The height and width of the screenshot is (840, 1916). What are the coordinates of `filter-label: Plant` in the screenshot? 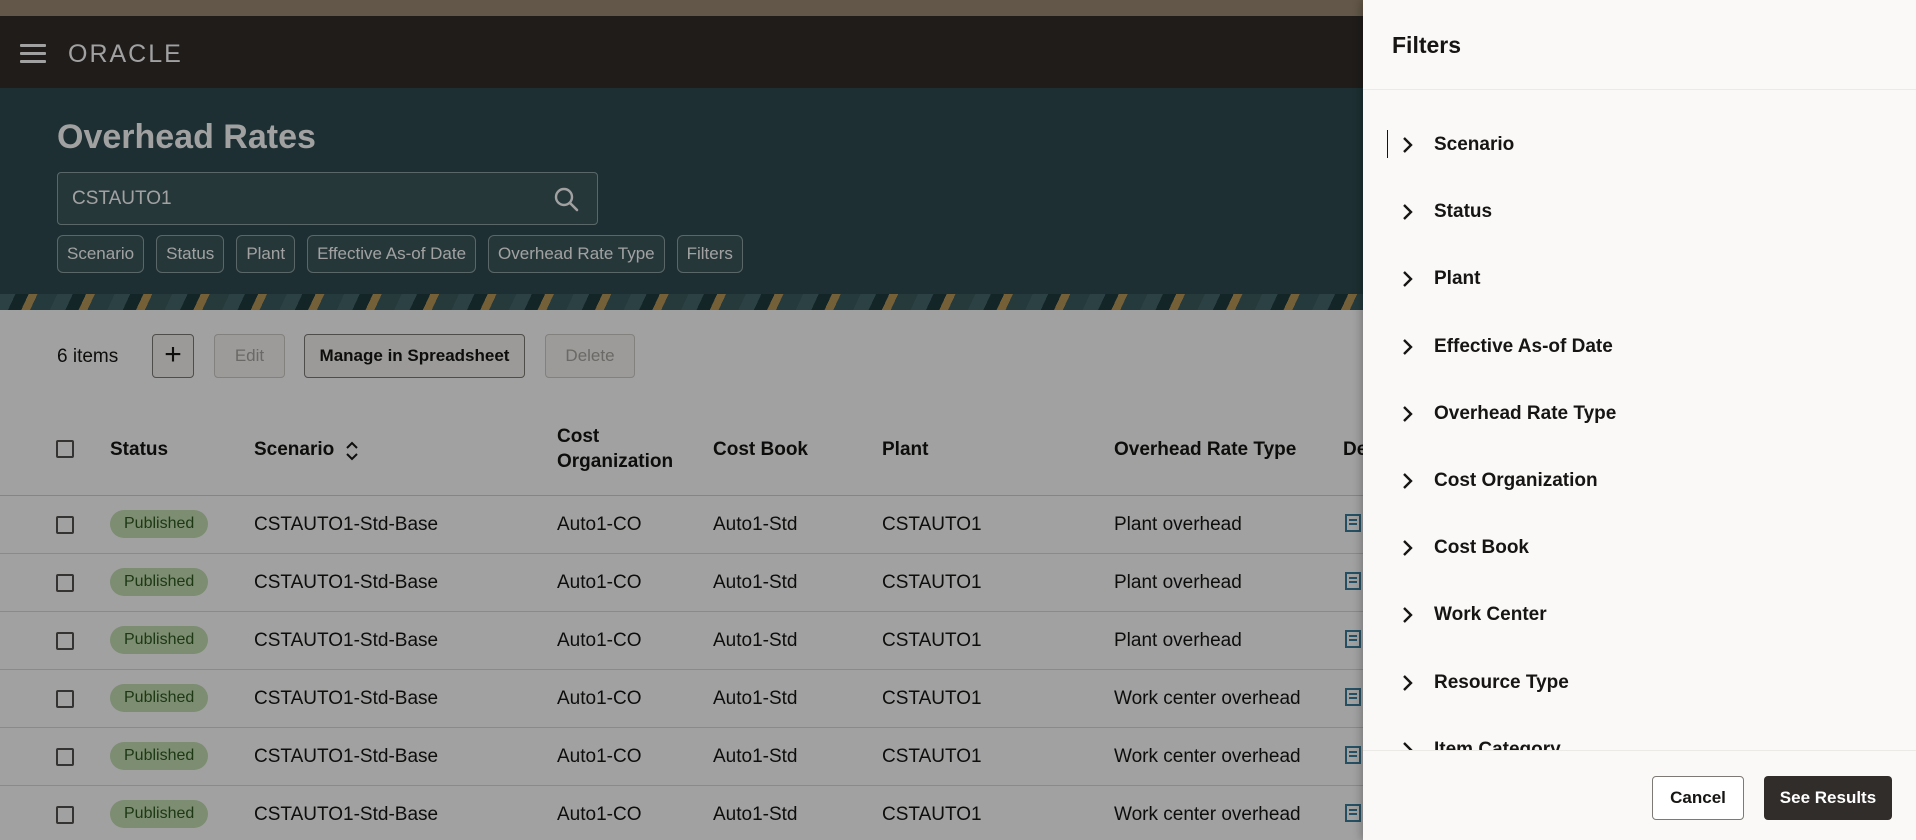 It's located at (1457, 278).